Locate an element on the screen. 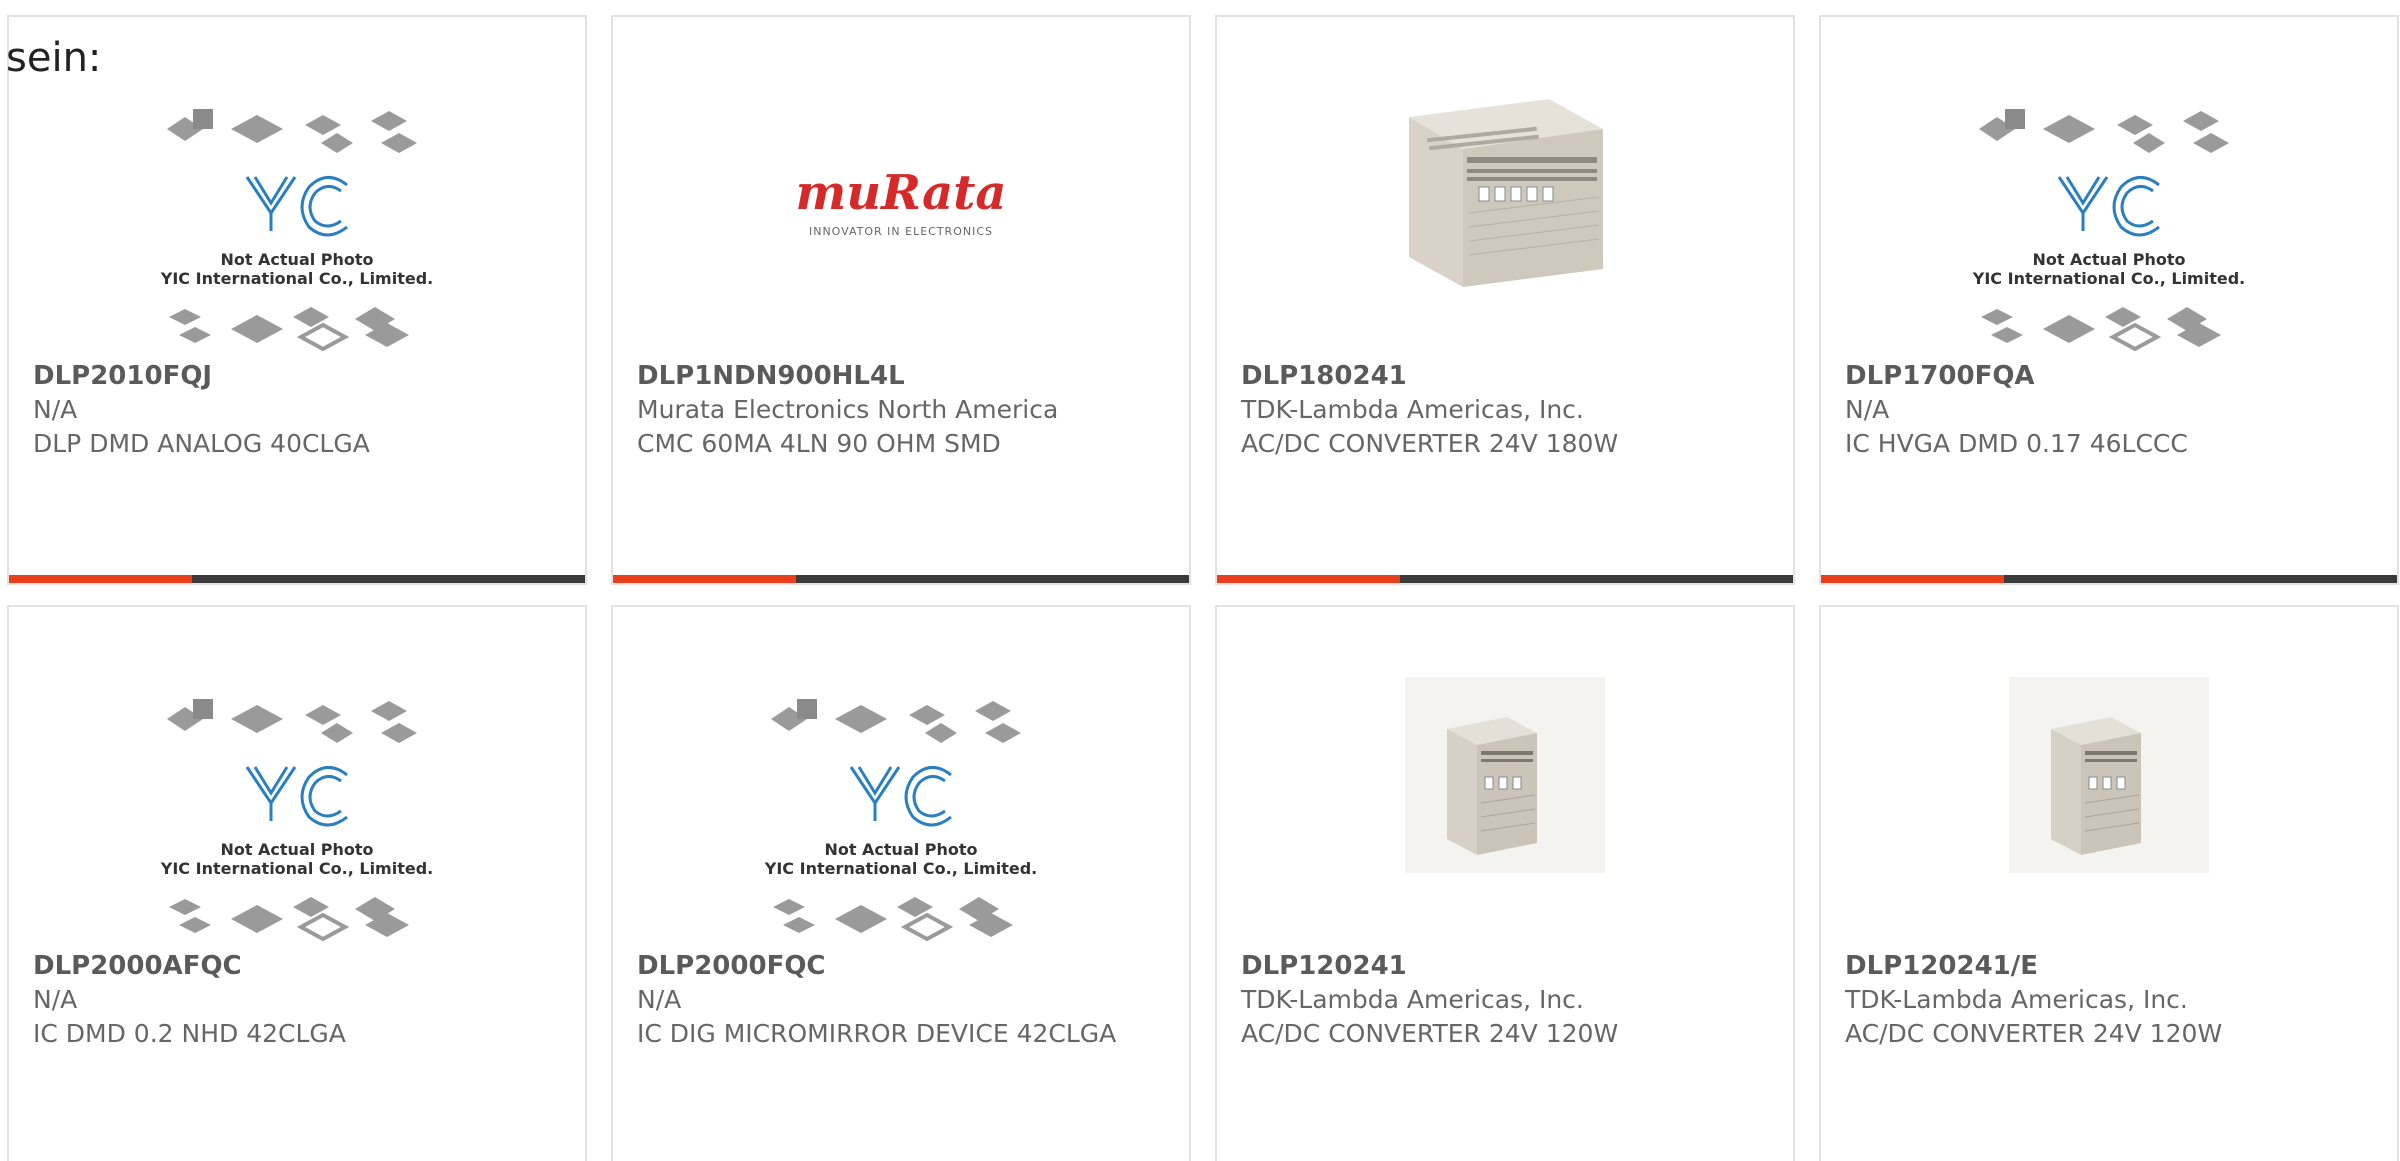 Image resolution: width=2400 pixels, height=1161 pixels. part-number-link: DLP120241/E is located at coordinates (2111, 966).